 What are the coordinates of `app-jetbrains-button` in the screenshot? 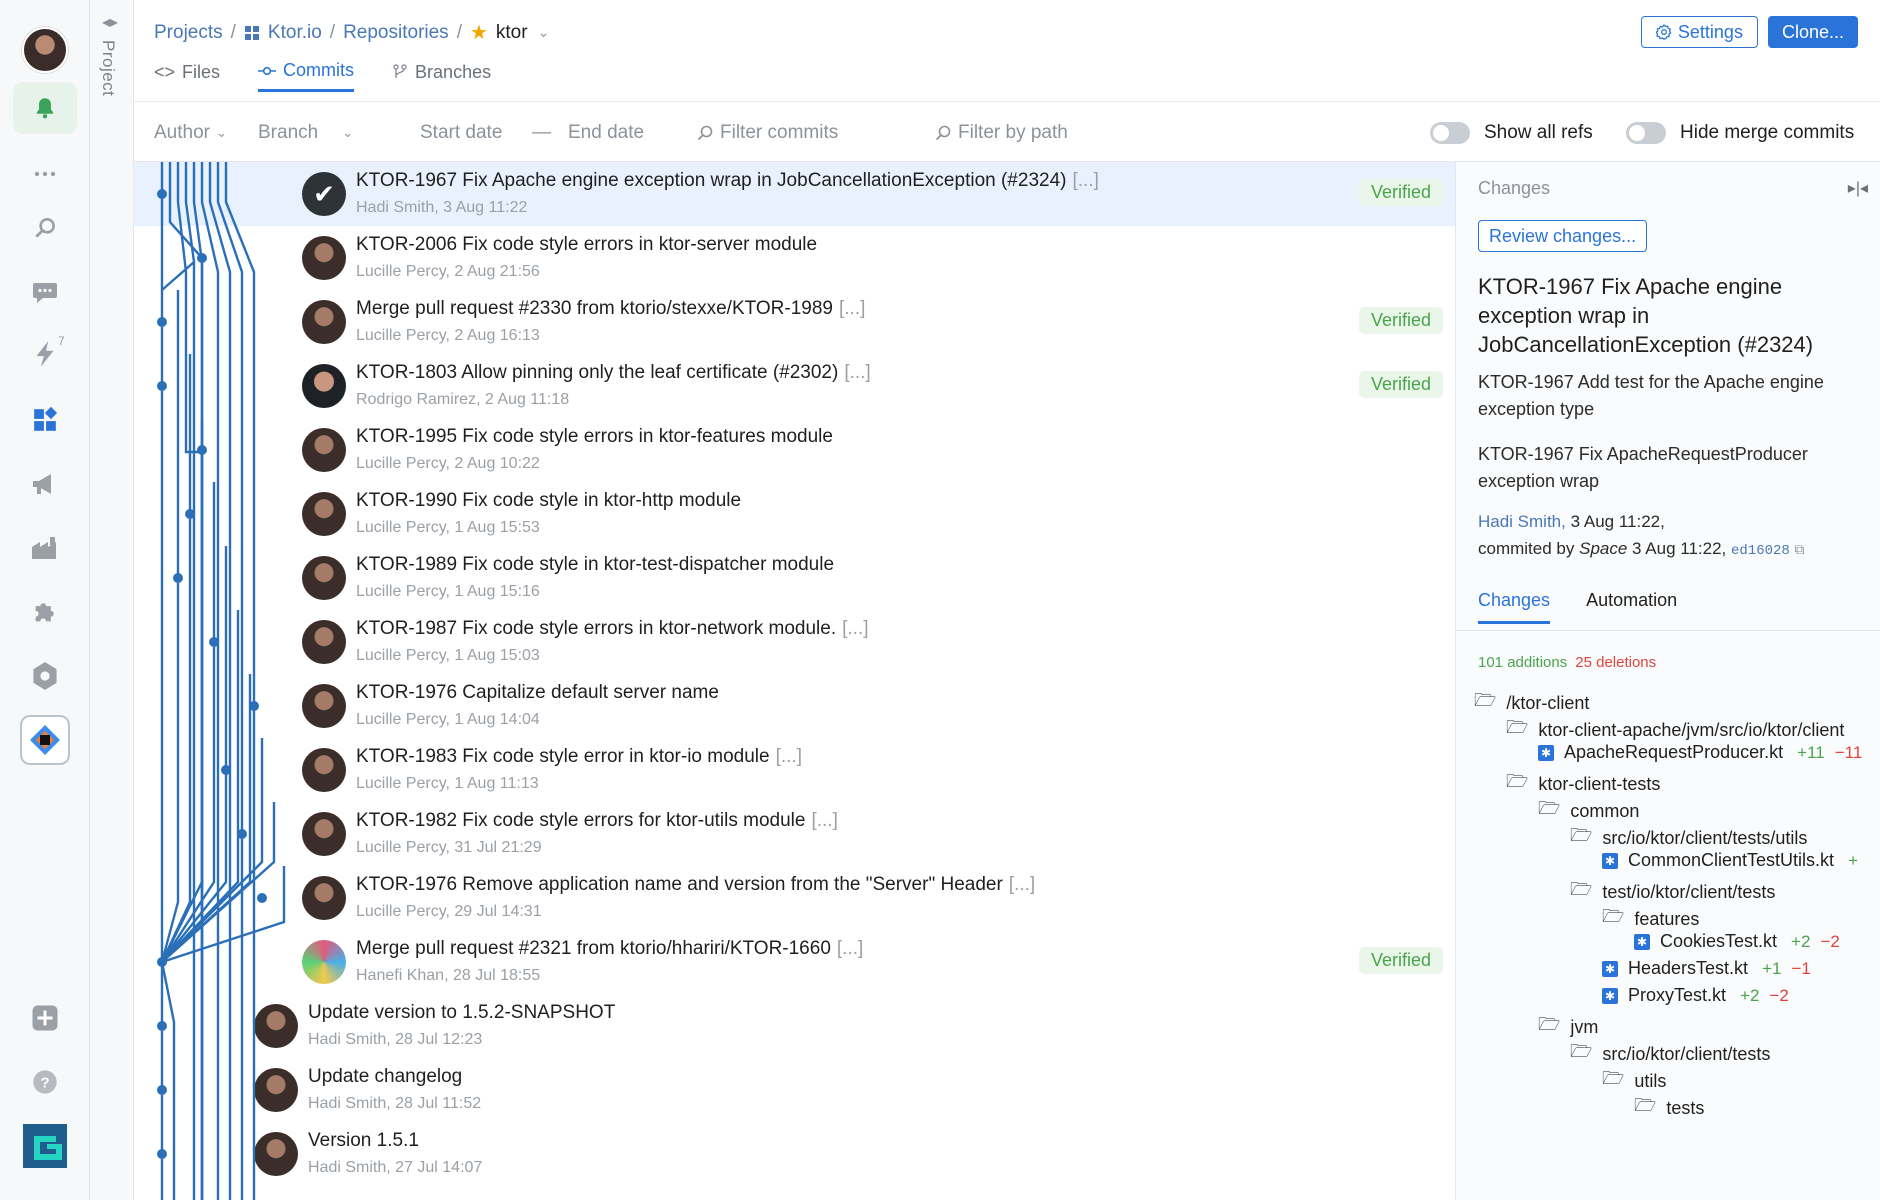 It's located at (45, 740).